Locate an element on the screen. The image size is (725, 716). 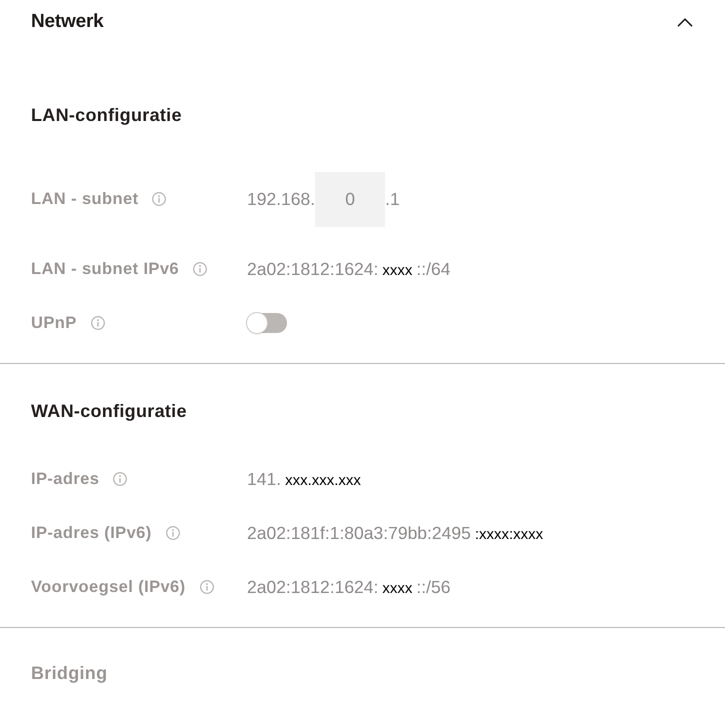
setting-label: IP-adres (IPv6) is located at coordinates (91, 533).